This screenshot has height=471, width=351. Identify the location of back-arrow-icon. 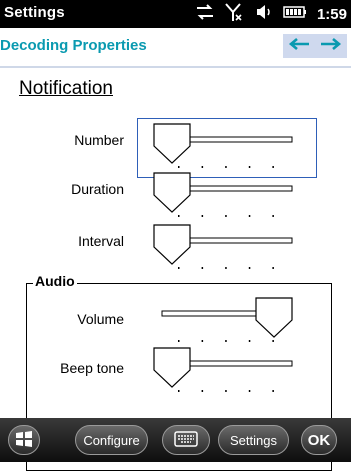
(299, 46).